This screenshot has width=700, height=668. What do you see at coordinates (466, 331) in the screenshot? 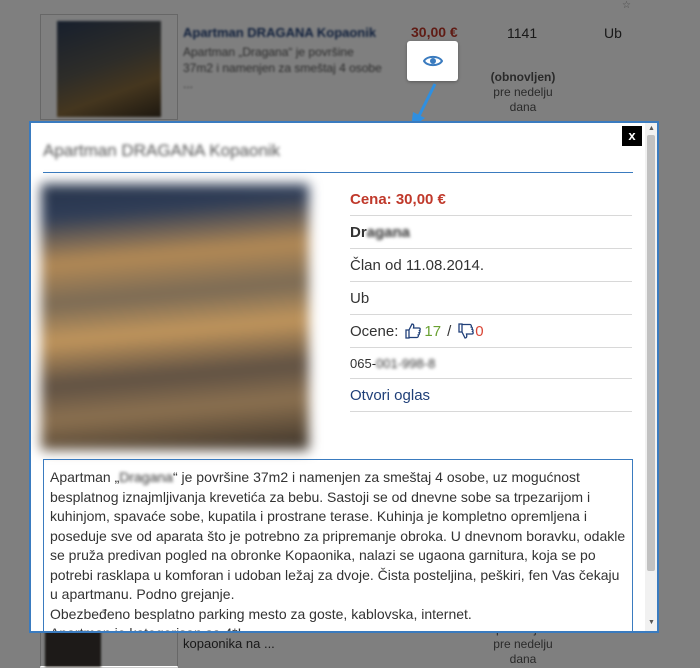
I see `thumbs-down-icon` at bounding box center [466, 331].